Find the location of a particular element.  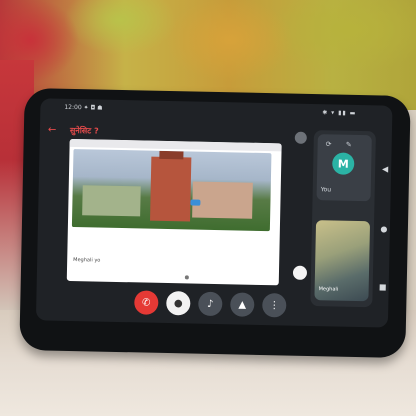

page-indicator is located at coordinates (186, 277).